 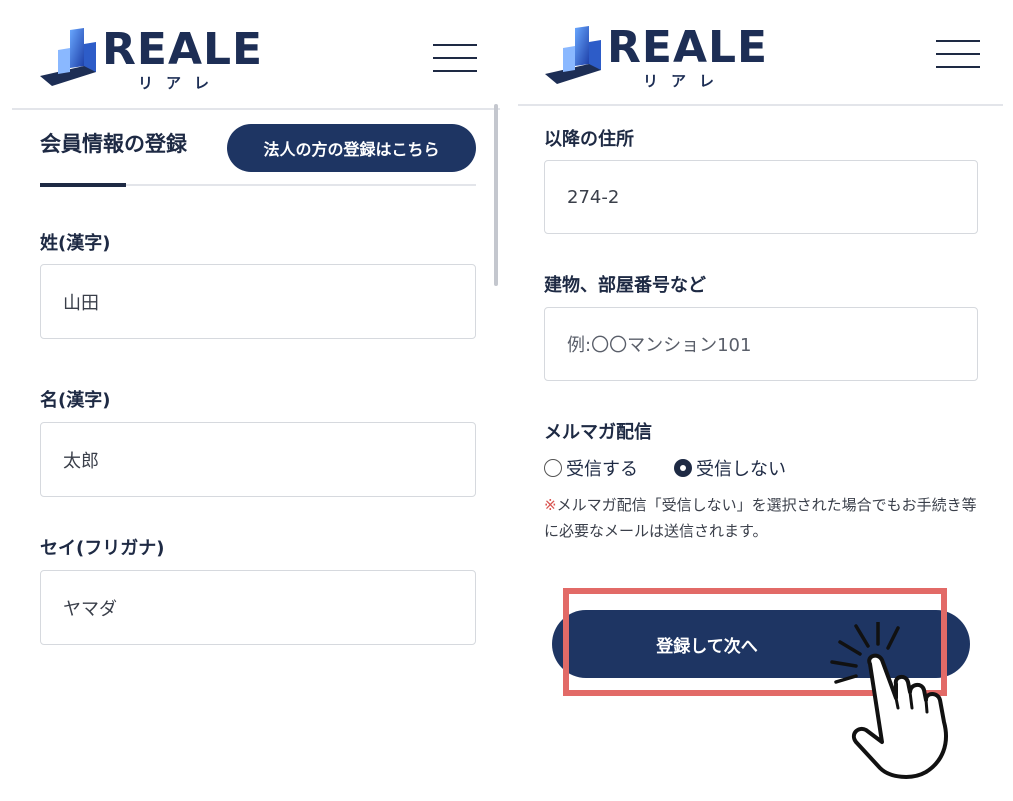 I want to click on newsletter-option-receive: 受信する, so click(x=591, y=468).